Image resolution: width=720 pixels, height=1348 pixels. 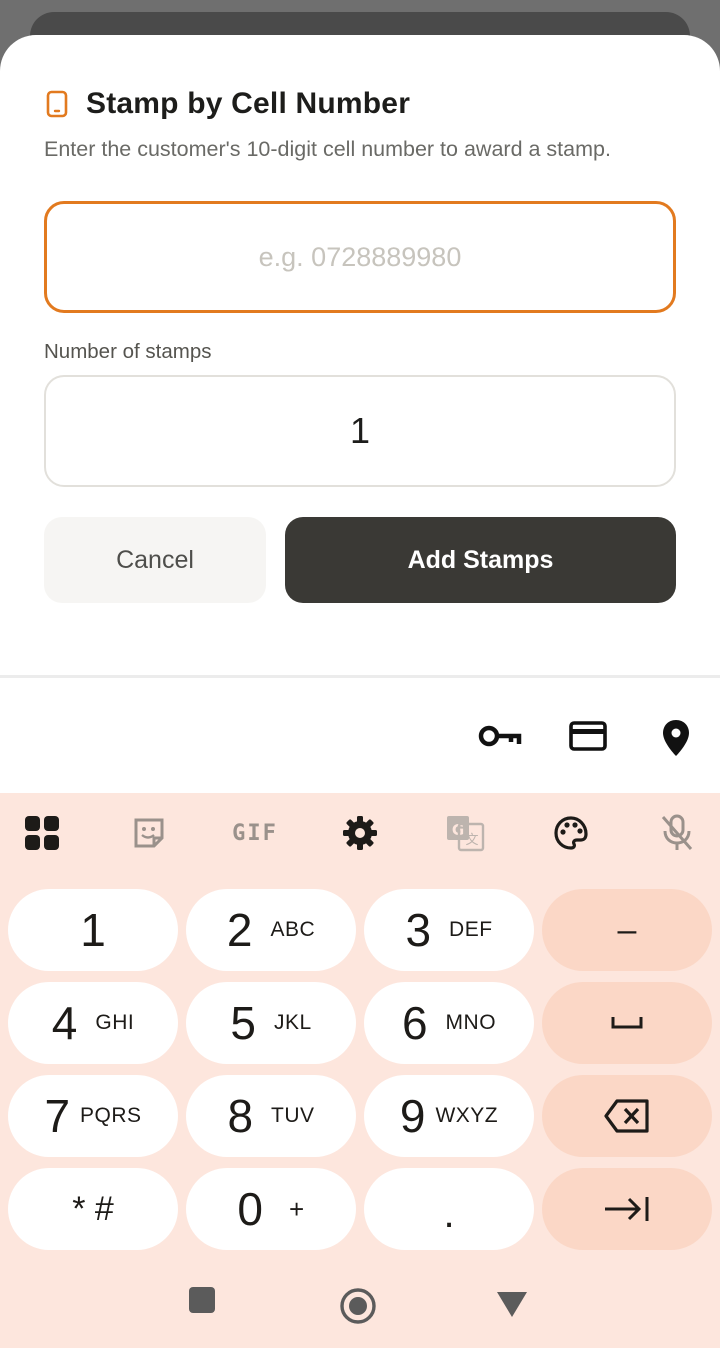 What do you see at coordinates (360, 833) in the screenshot?
I see `settings-gear-icon` at bounding box center [360, 833].